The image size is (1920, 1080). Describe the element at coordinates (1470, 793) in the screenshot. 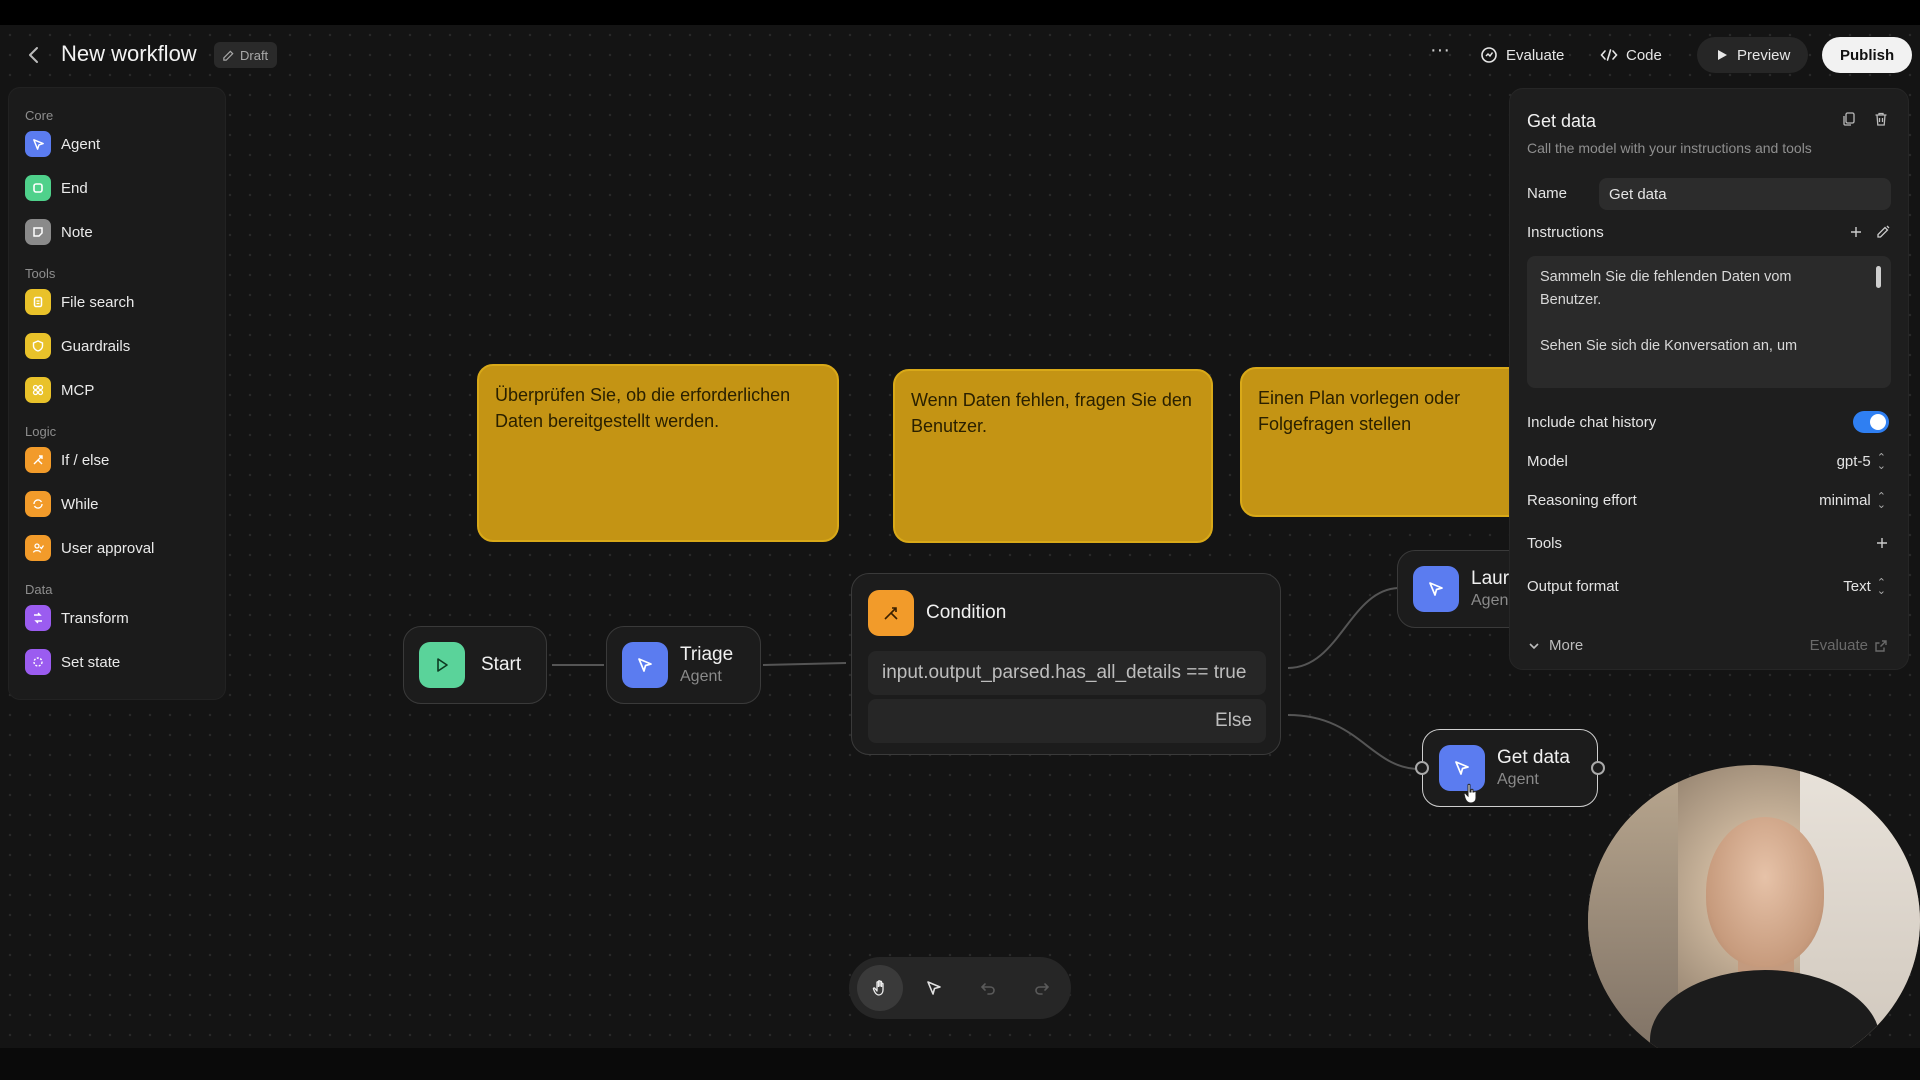

I see `hand-cursor-icon` at that location.